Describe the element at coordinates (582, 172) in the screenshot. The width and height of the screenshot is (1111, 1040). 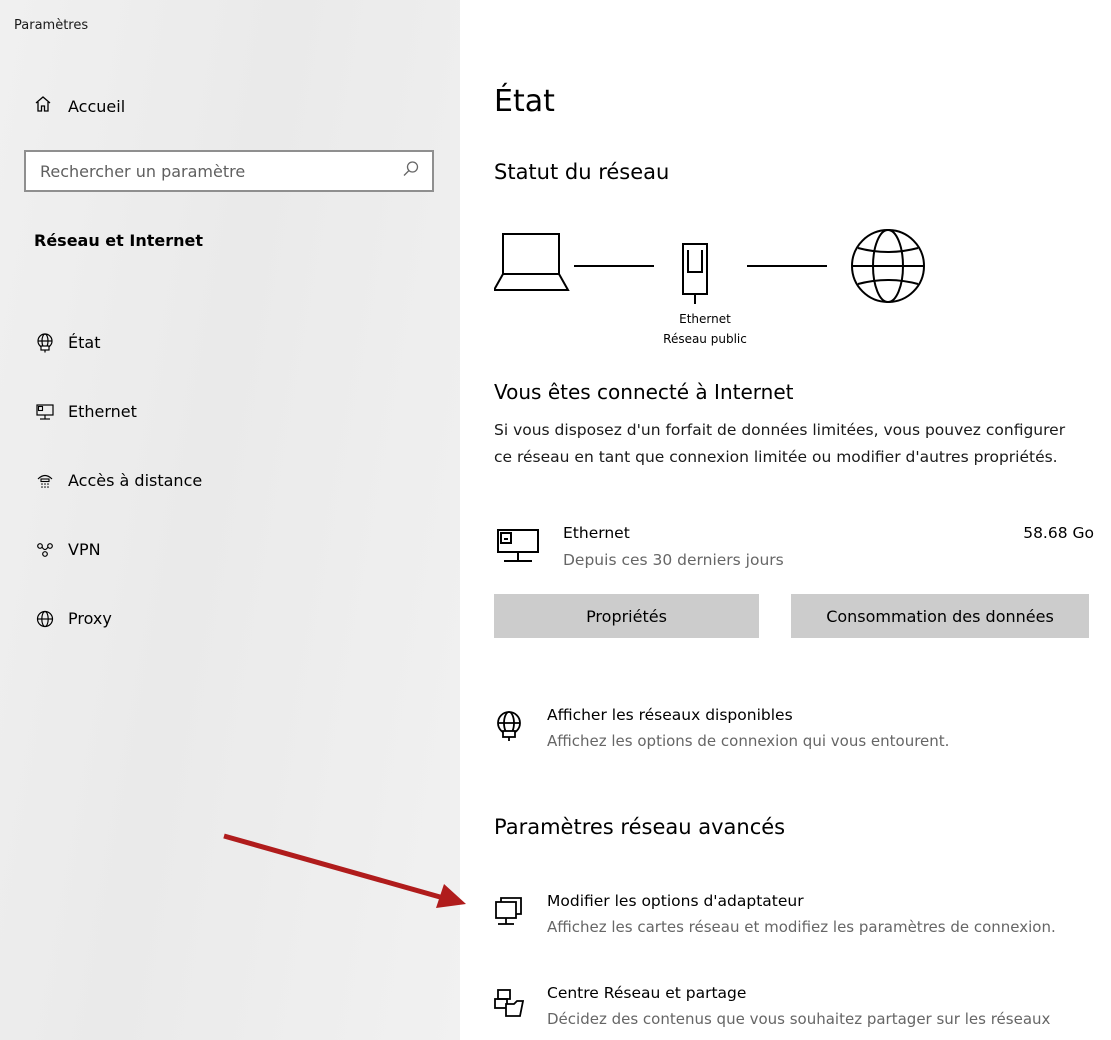
I see `network-status-heading: Statut du réseau` at that location.